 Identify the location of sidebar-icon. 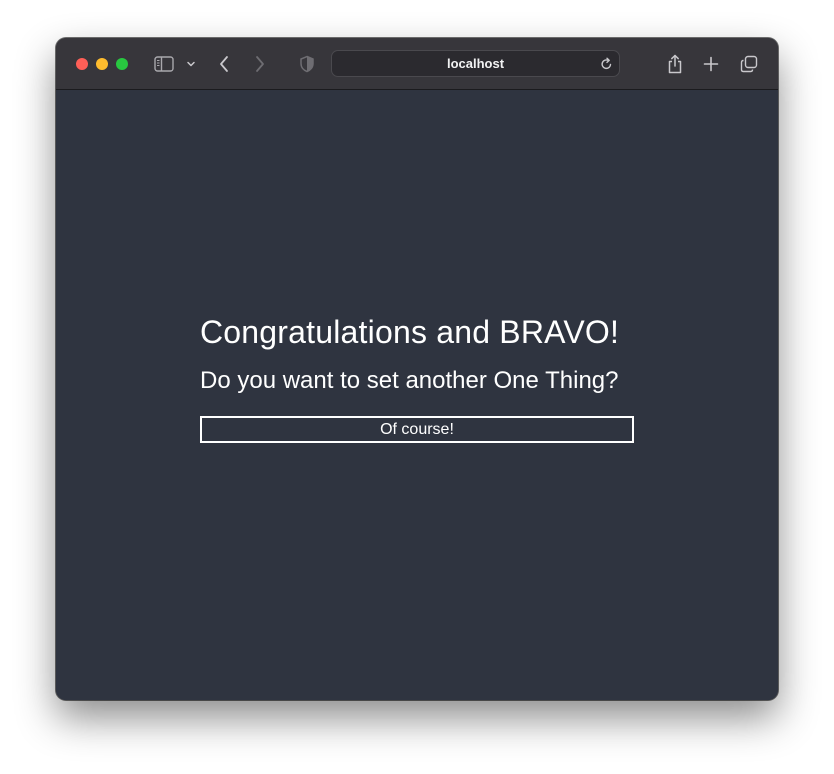
(164, 64).